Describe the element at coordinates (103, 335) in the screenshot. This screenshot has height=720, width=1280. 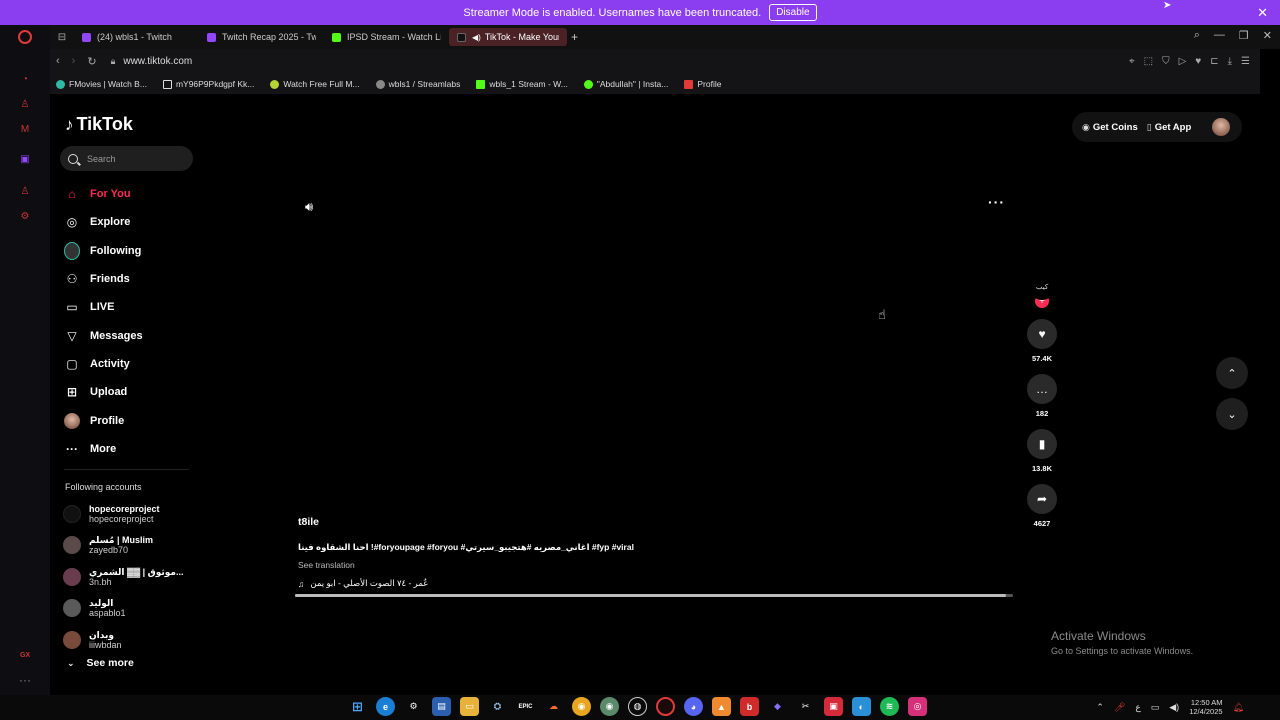
I see `nav-messages: ▽ Messages` at that location.